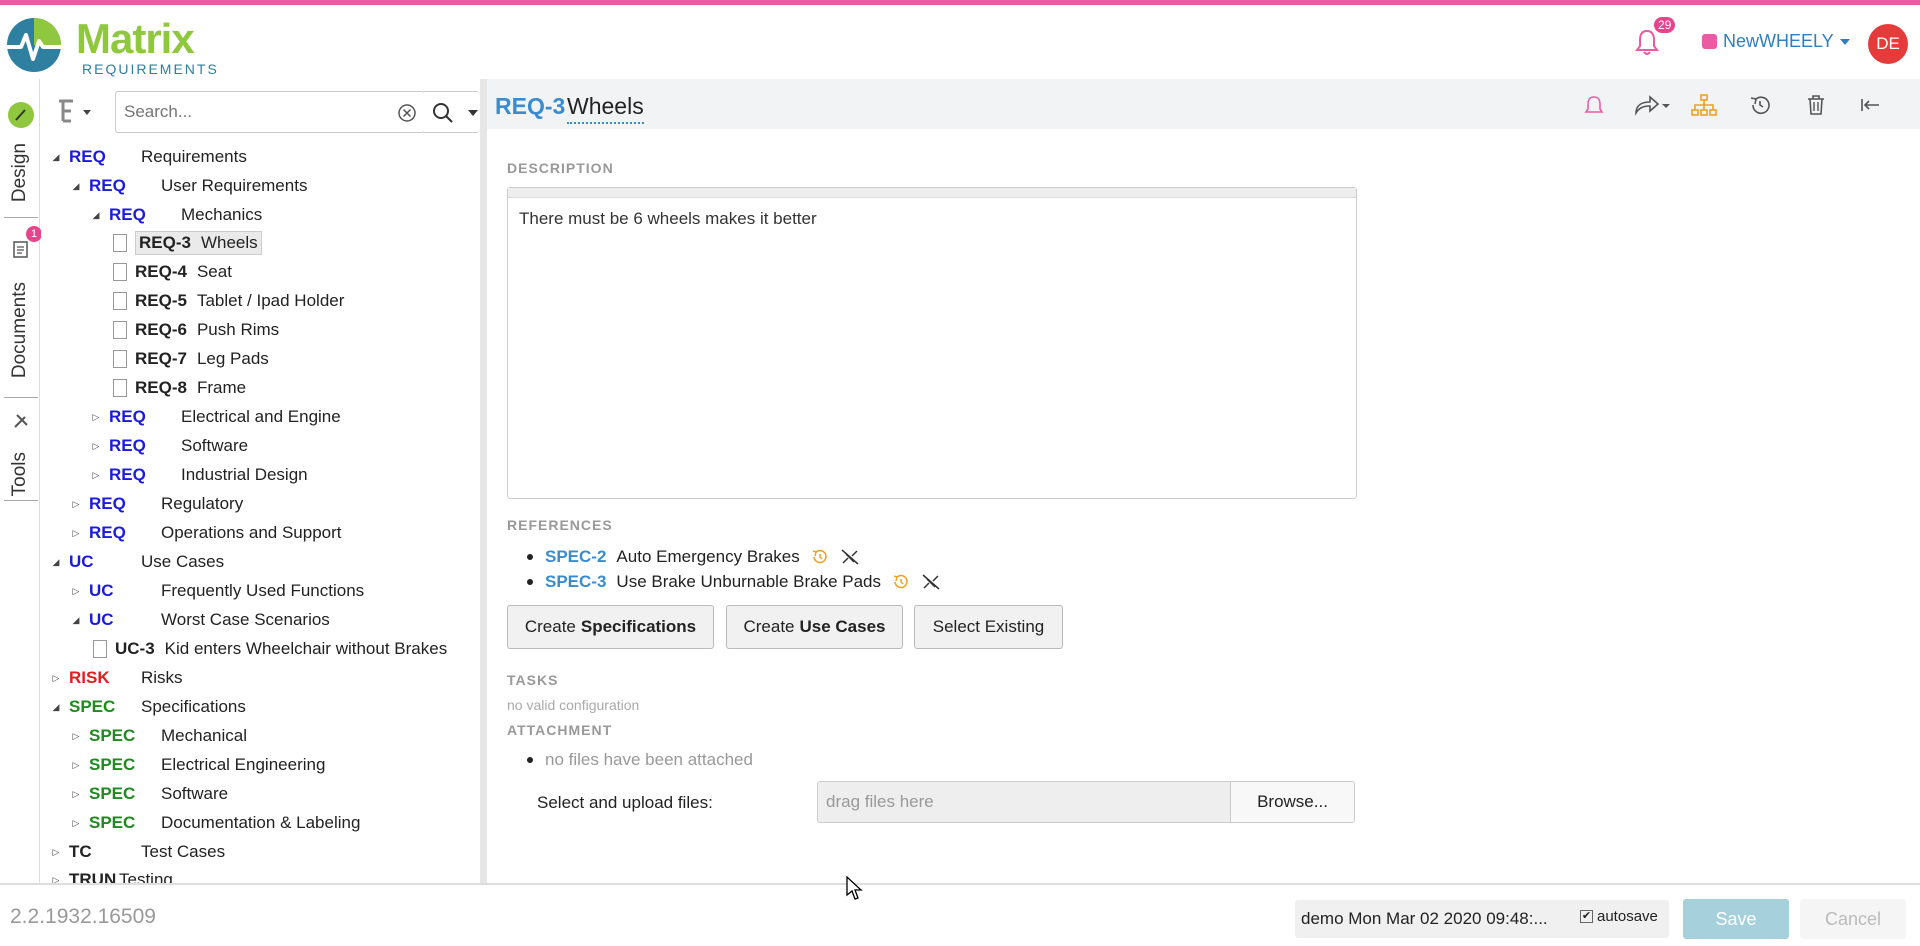 This screenshot has width=1920, height=946. I want to click on description-editor: There must be 6 wheels makes it better, so click(932, 343).